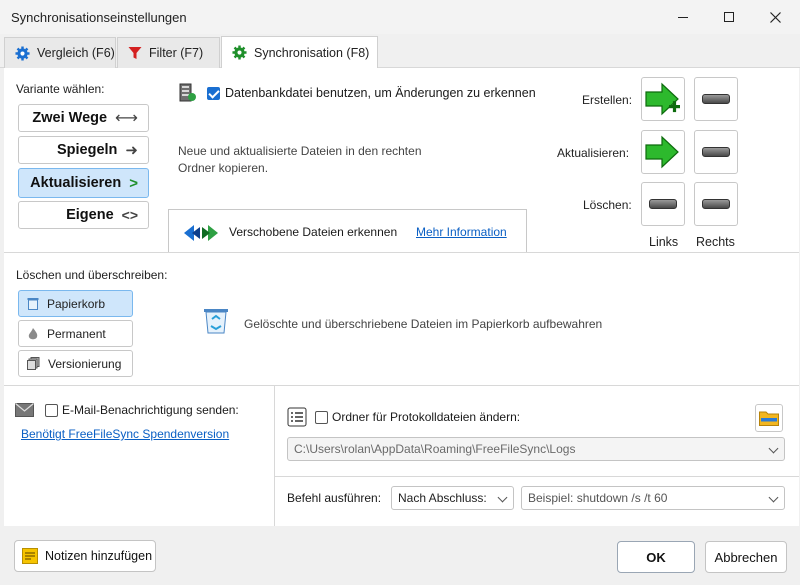 This screenshot has height=585, width=800. Describe the element at coordinates (92, 275) in the screenshot. I see `delete-overwrite-label: Löschen und überschreiben:` at that location.